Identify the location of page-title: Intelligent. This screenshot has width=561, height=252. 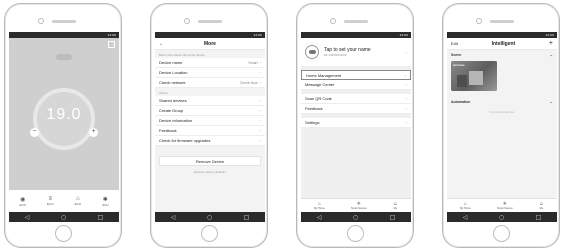
(503, 43).